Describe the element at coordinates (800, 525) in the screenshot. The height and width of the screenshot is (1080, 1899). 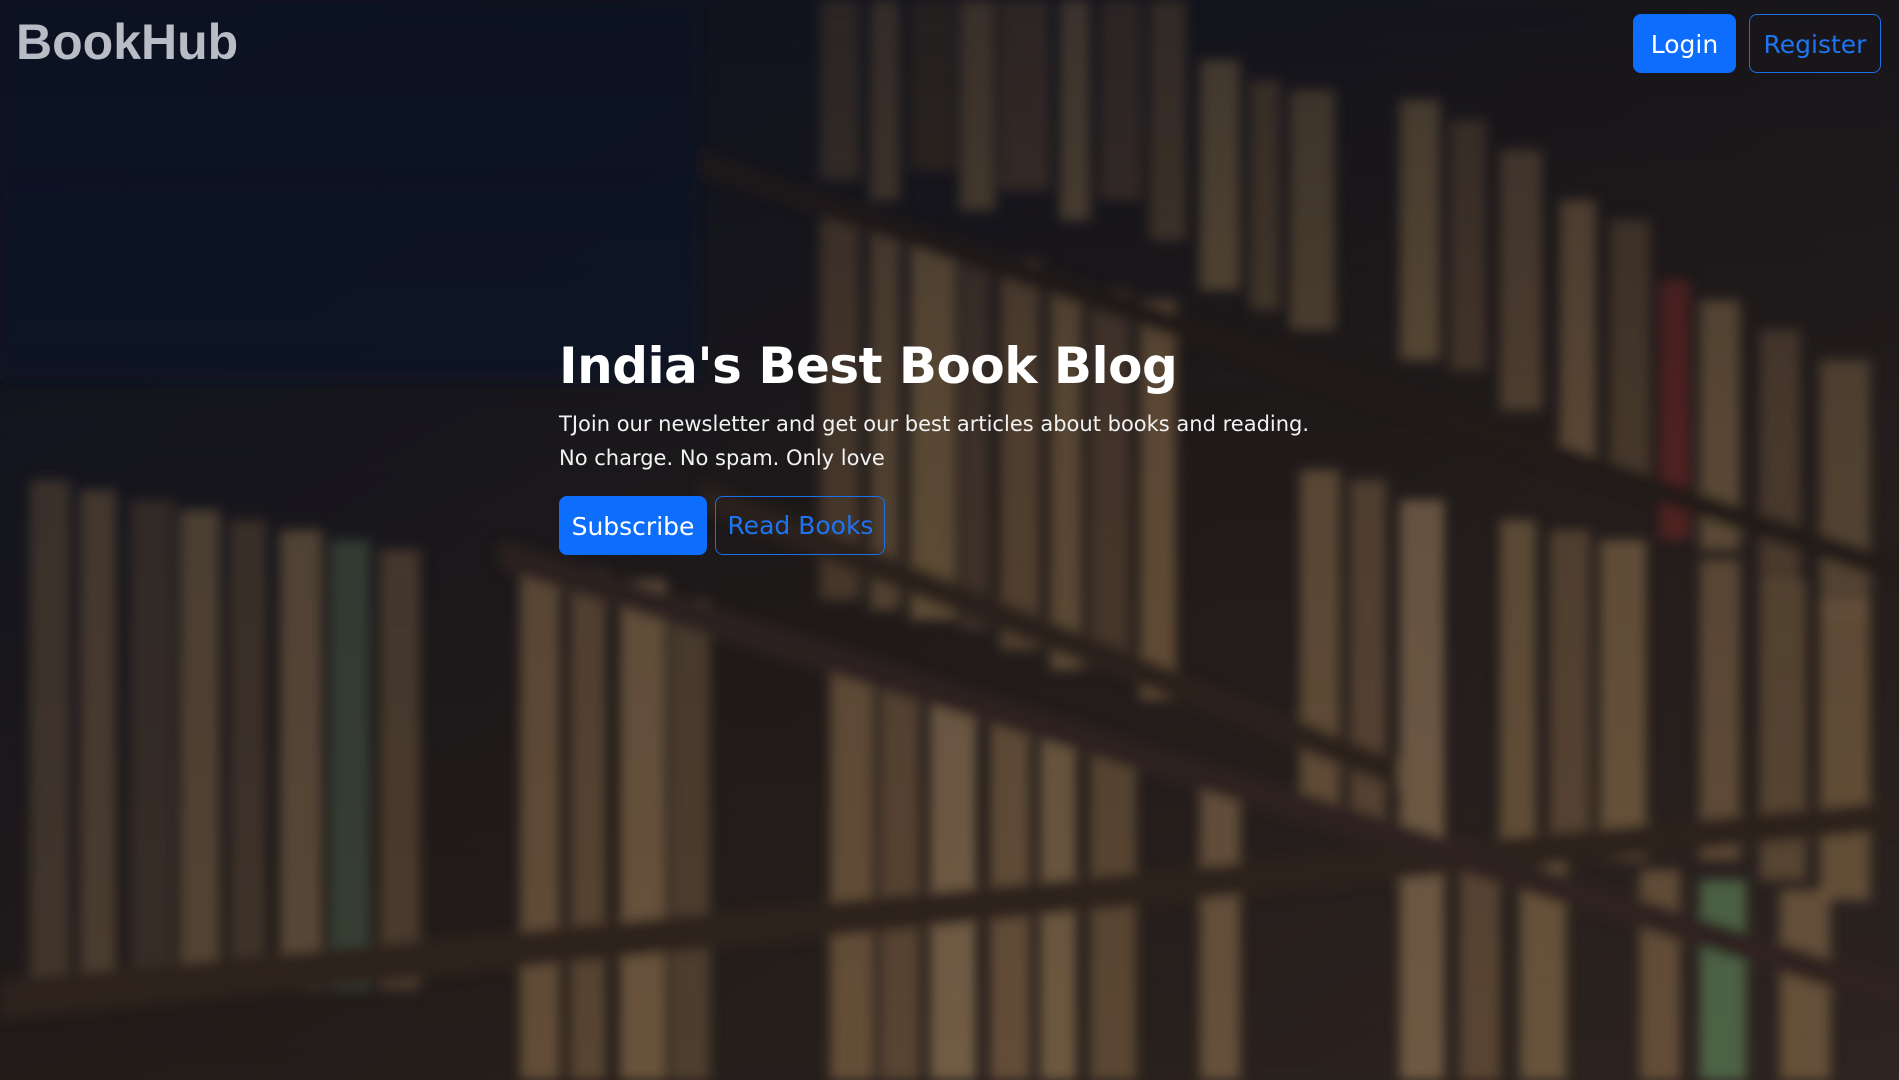
I see `read-books-button: Read Books` at that location.